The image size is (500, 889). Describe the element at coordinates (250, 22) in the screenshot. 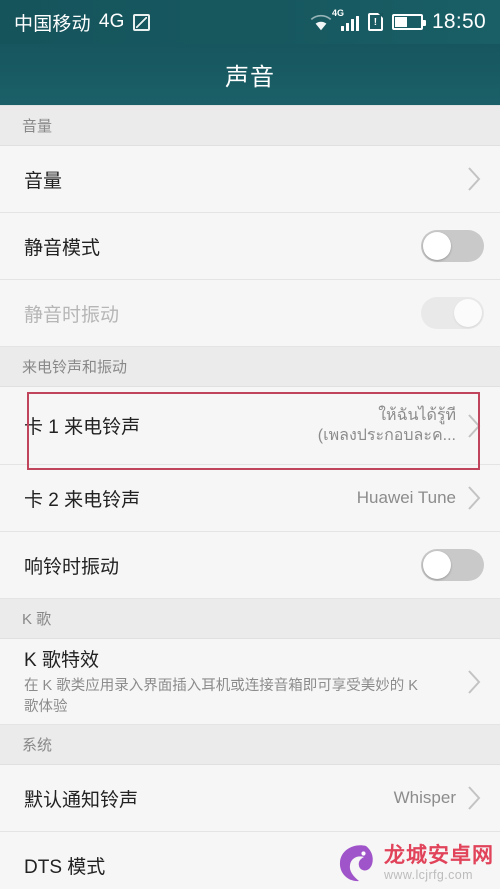

I see `status-bar: 中国移动 4G 4G 18:50` at that location.